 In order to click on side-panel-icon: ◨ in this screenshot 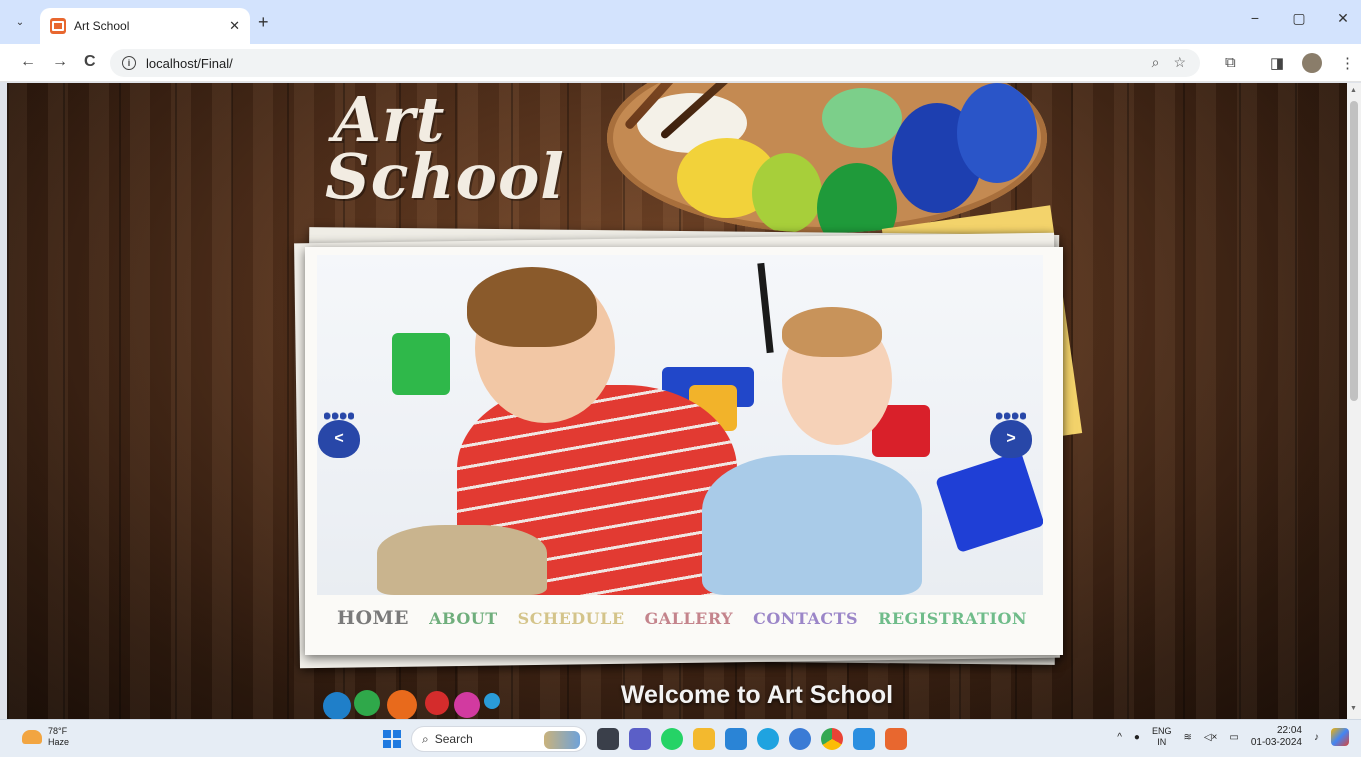, I will do `click(1277, 63)`.